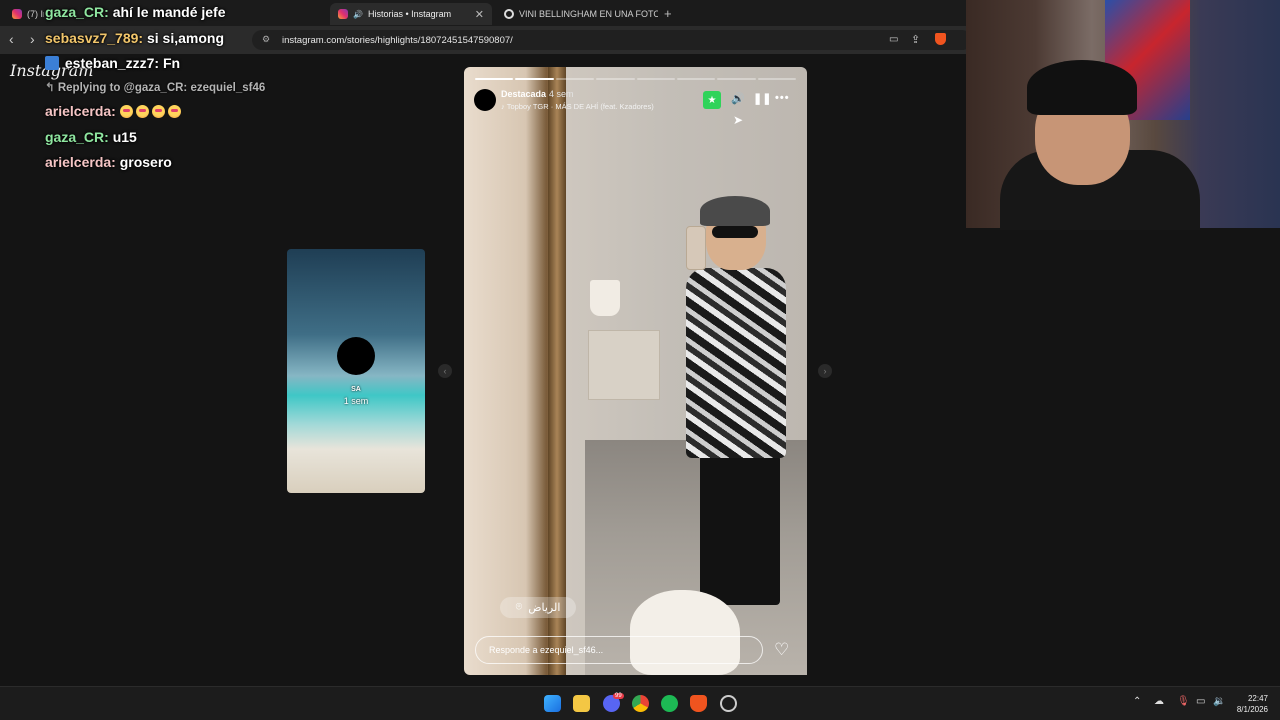 Image resolution: width=1280 pixels, height=720 pixels. I want to click on story-phone, so click(696, 248).